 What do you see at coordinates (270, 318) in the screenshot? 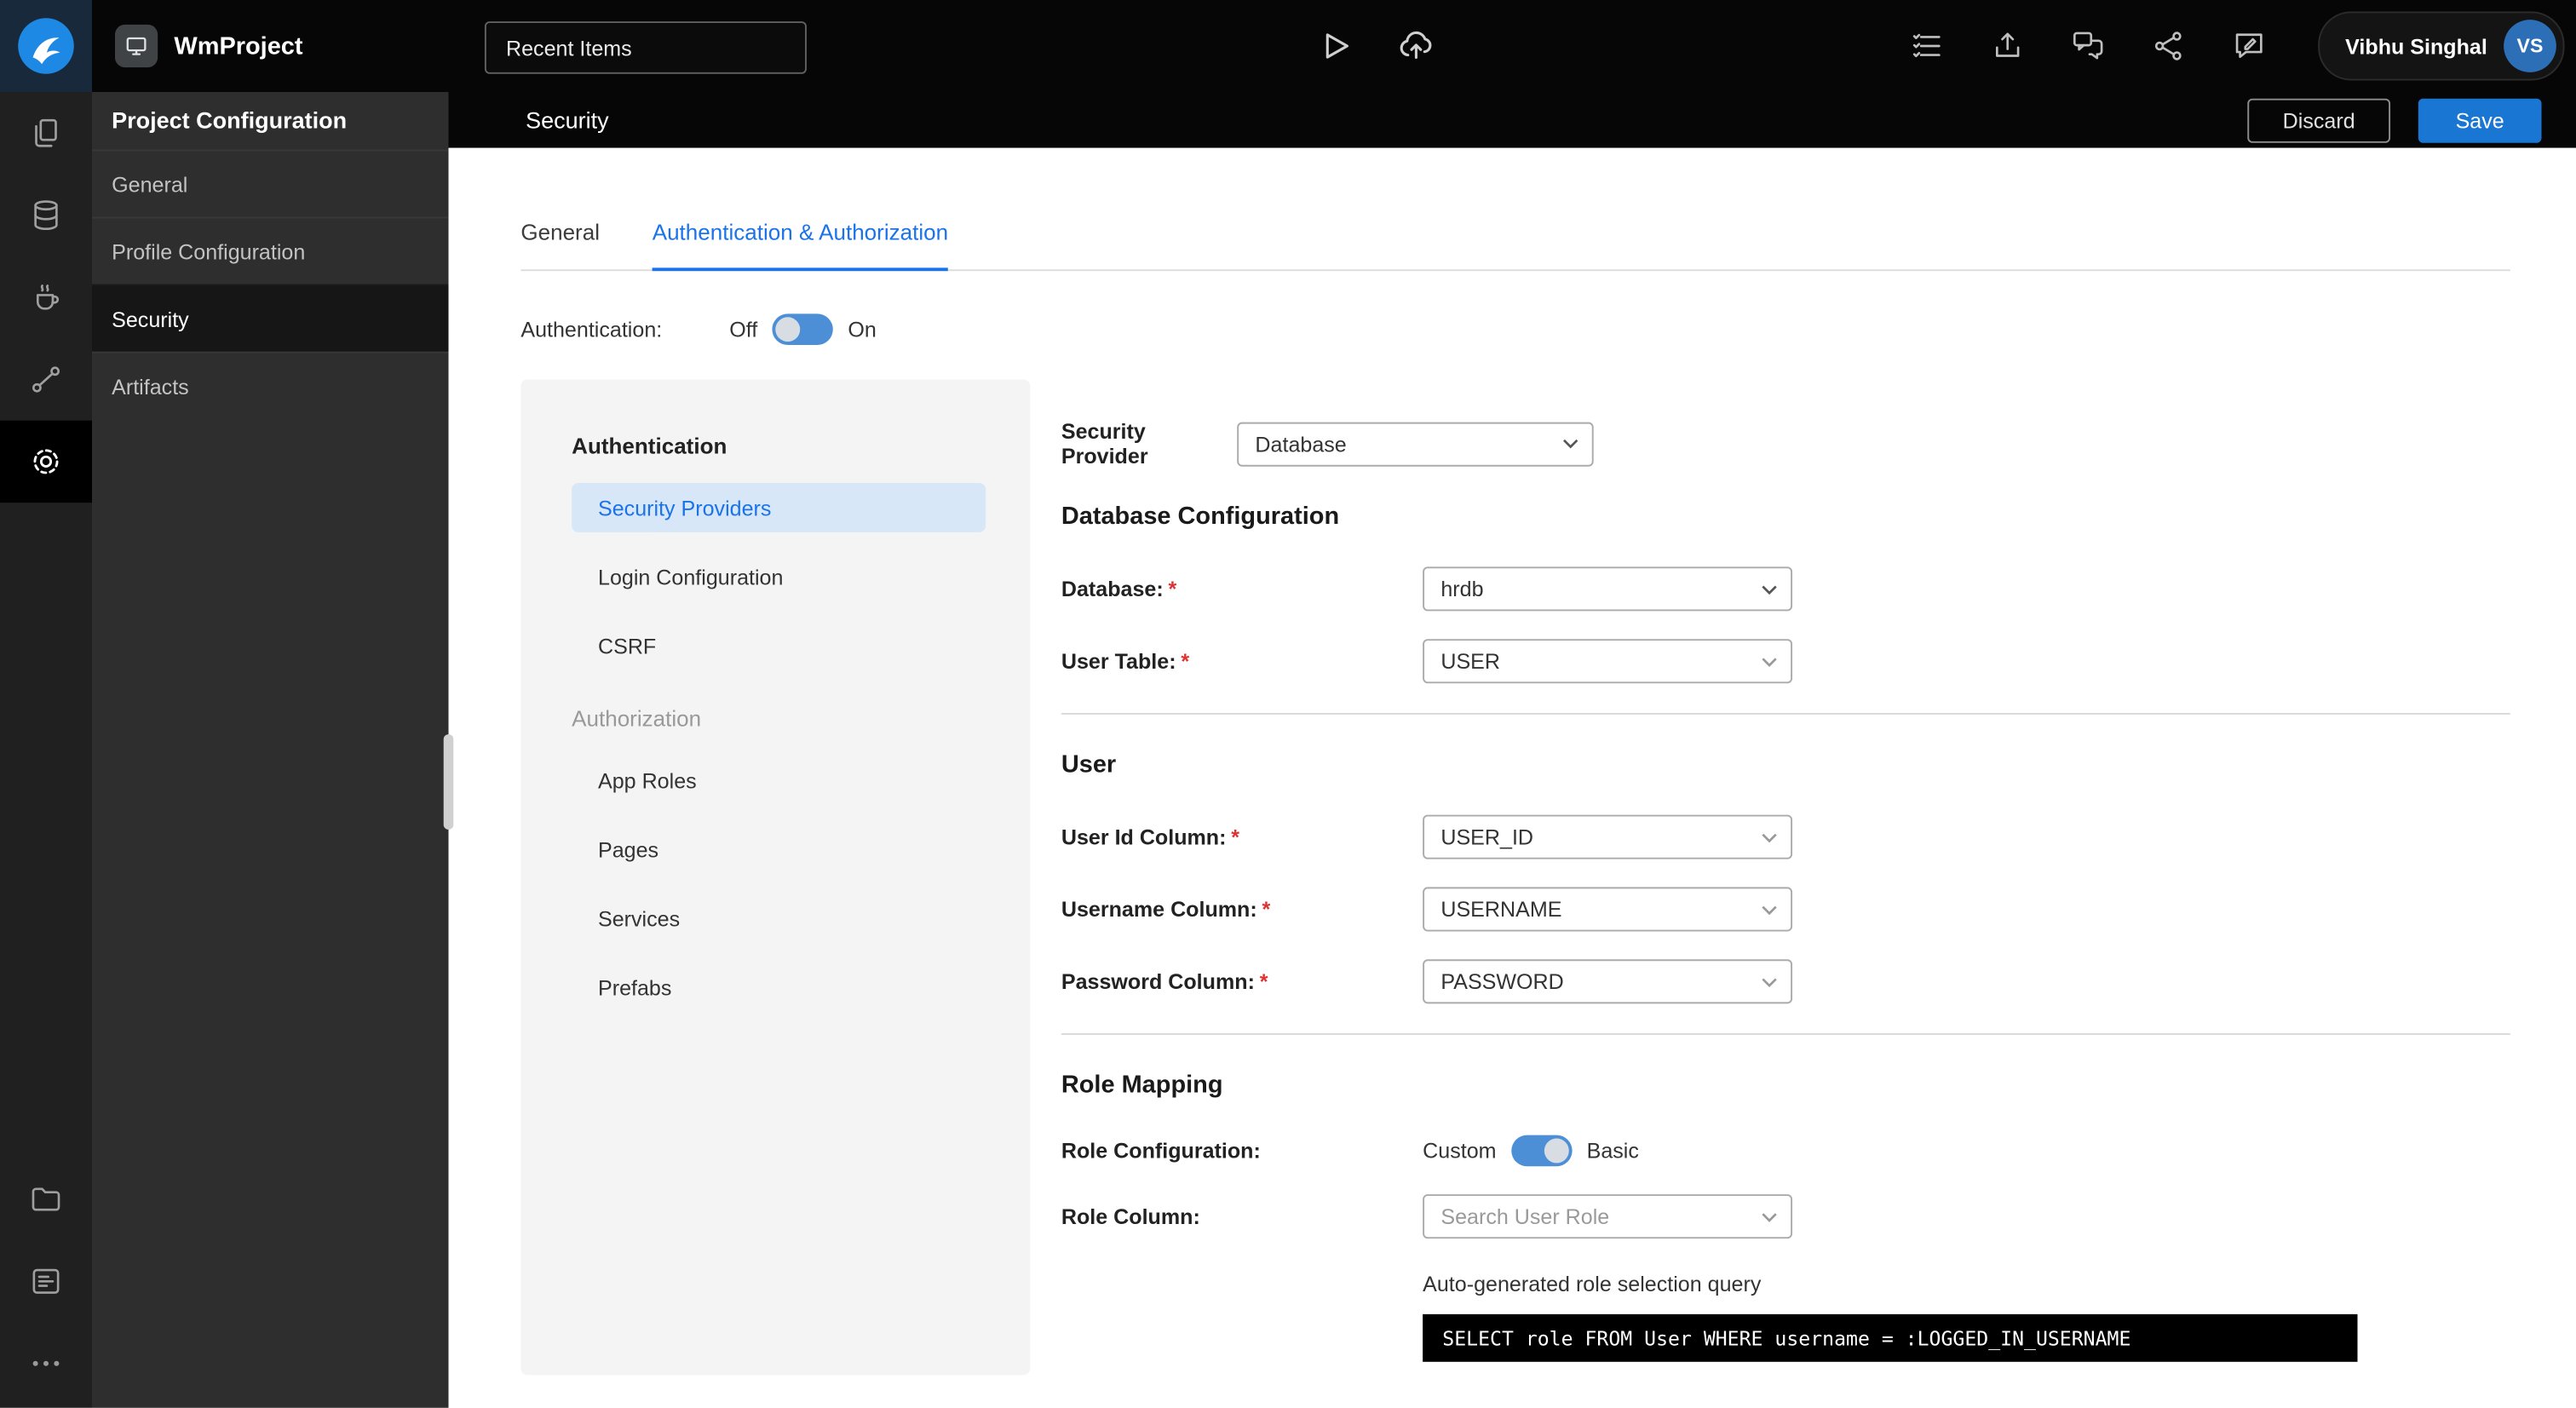
I see `sidebar-item-security: Security` at bounding box center [270, 318].